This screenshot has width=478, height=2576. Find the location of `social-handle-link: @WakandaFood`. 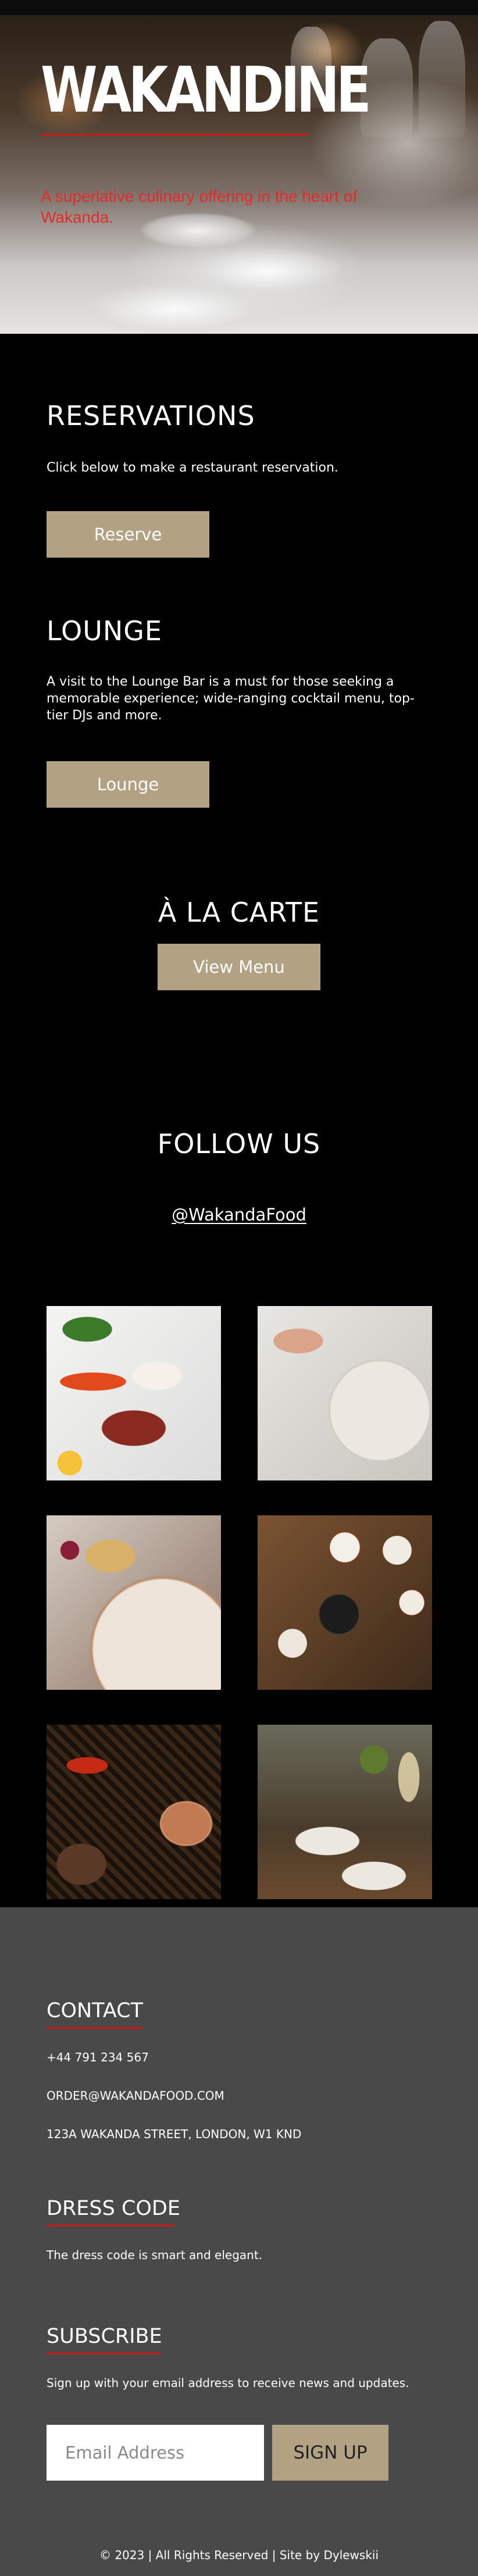

social-handle-link: @WakandaFood is located at coordinates (239, 1215).